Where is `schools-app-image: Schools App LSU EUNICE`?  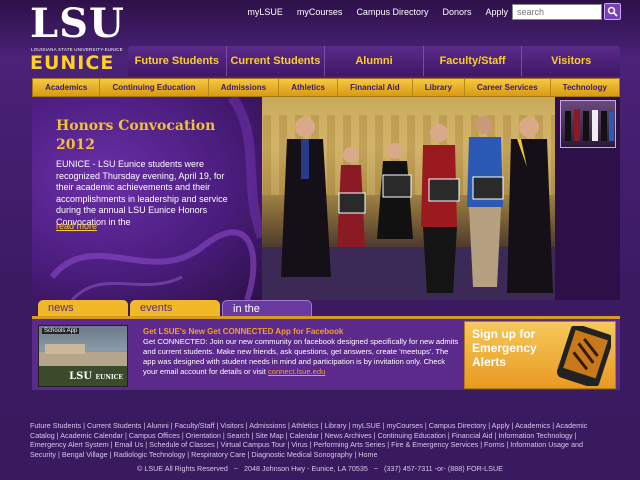
schools-app-image: Schools App LSU EUNICE is located at coordinates (83, 356).